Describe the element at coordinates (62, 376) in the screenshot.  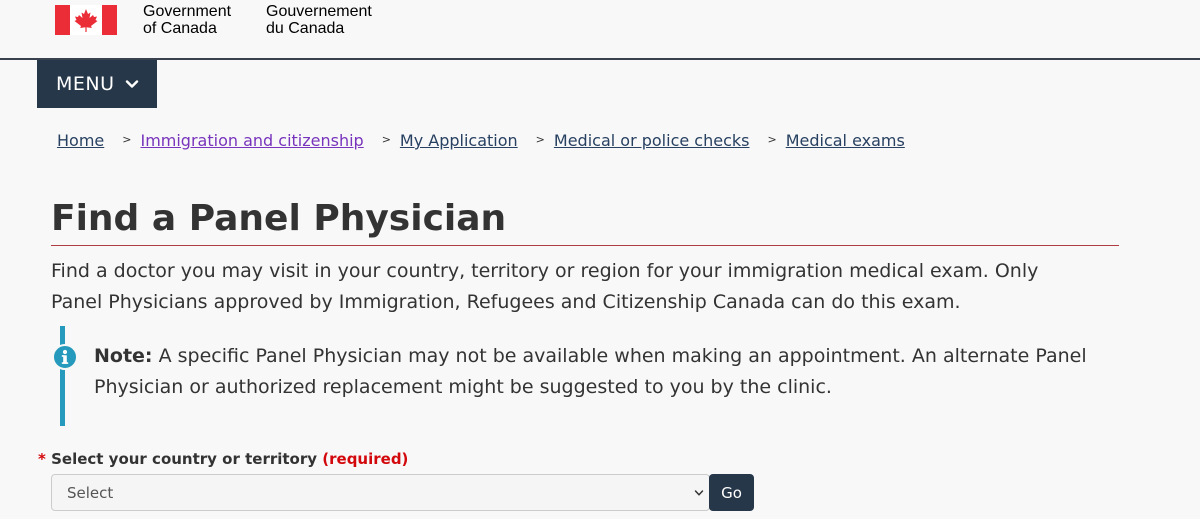
I see `note-accent-bar` at that location.